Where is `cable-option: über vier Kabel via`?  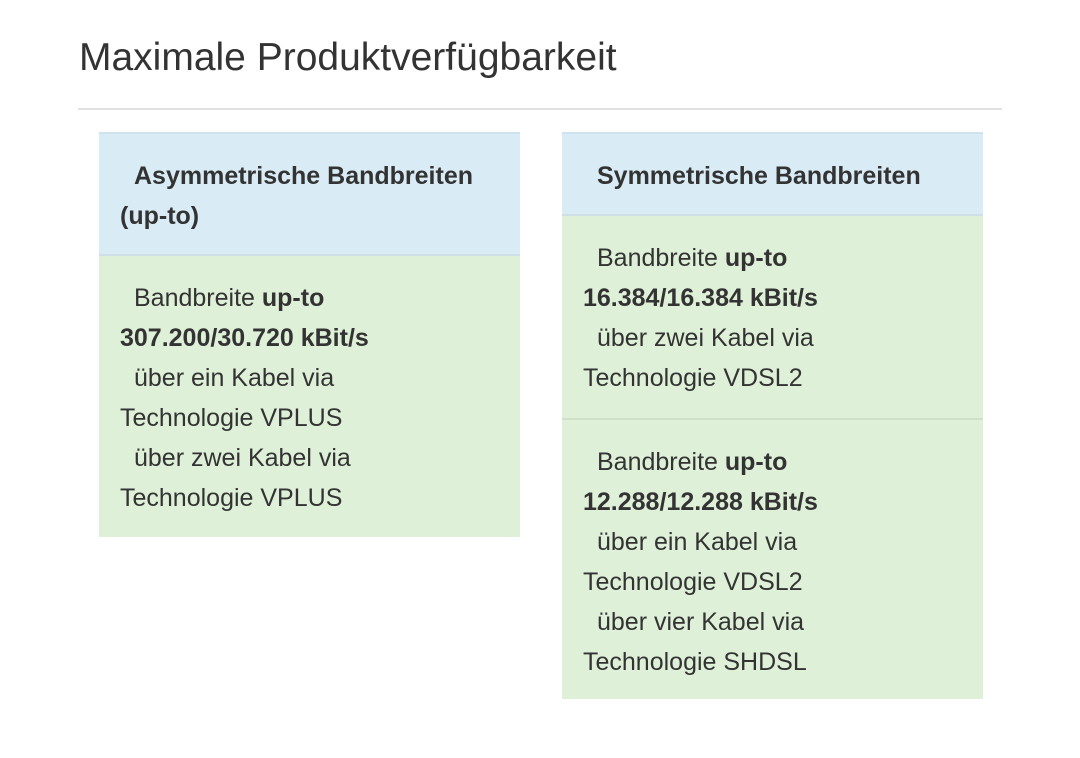
cable-option: über vier Kabel via is located at coordinates (701, 622).